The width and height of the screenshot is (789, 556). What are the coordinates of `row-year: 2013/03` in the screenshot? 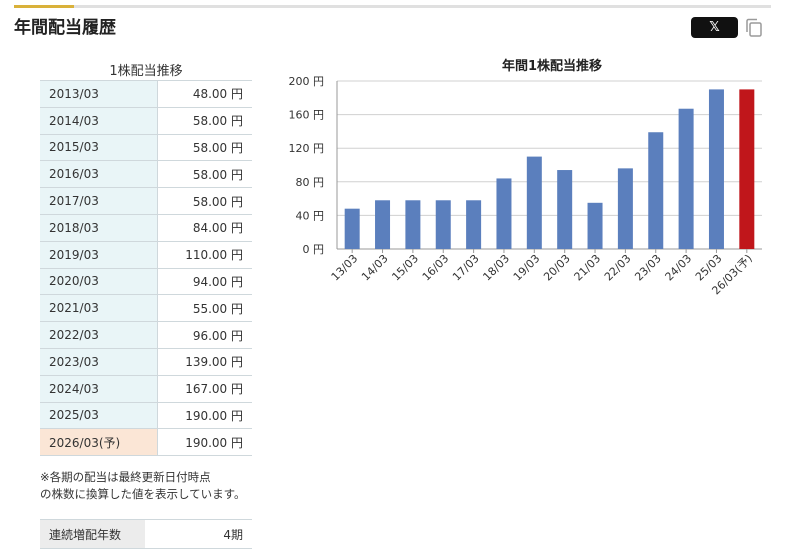 It's located at (99, 94).